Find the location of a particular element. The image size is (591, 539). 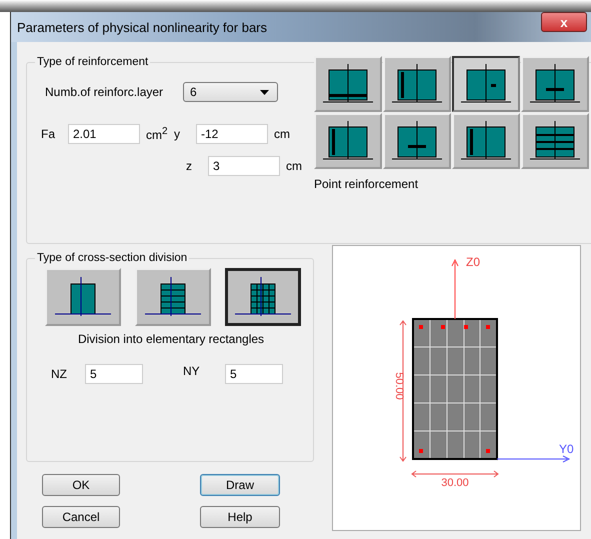

division-caption: Division into elementary rectangles is located at coordinates (171, 339).